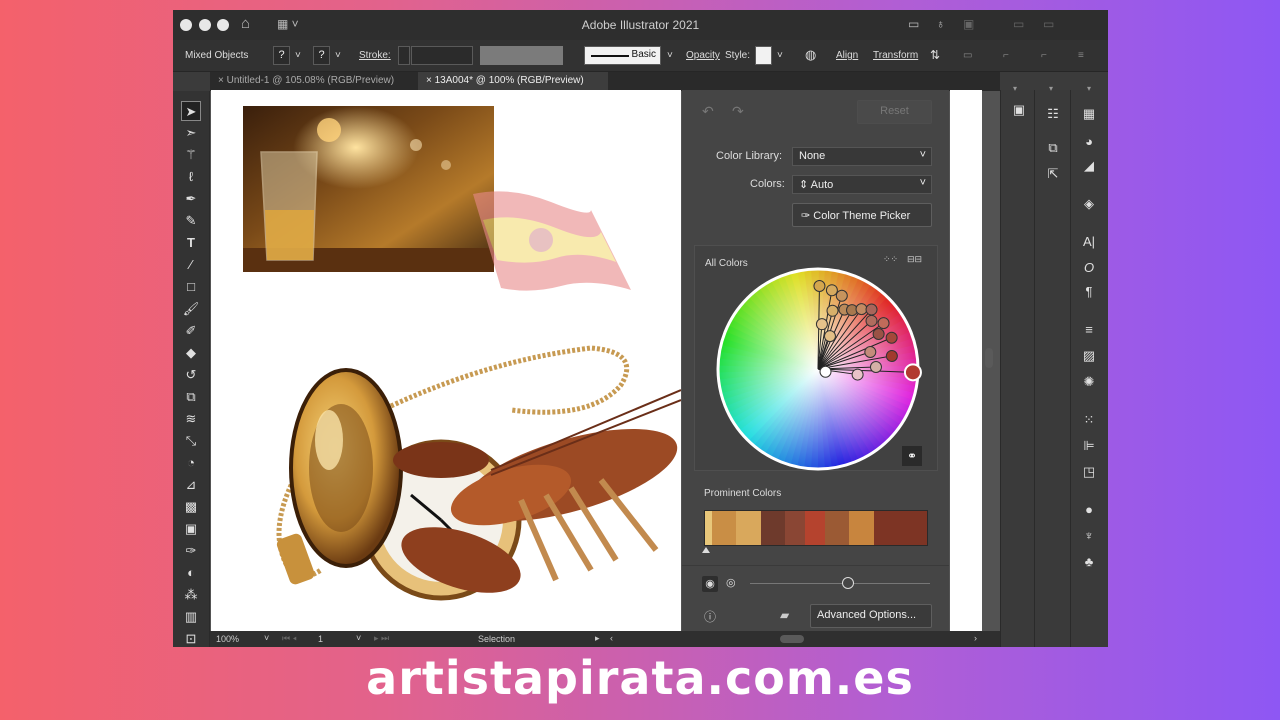  What do you see at coordinates (191, 265) in the screenshot?
I see `line-tool-icon: ⁄` at bounding box center [191, 265].